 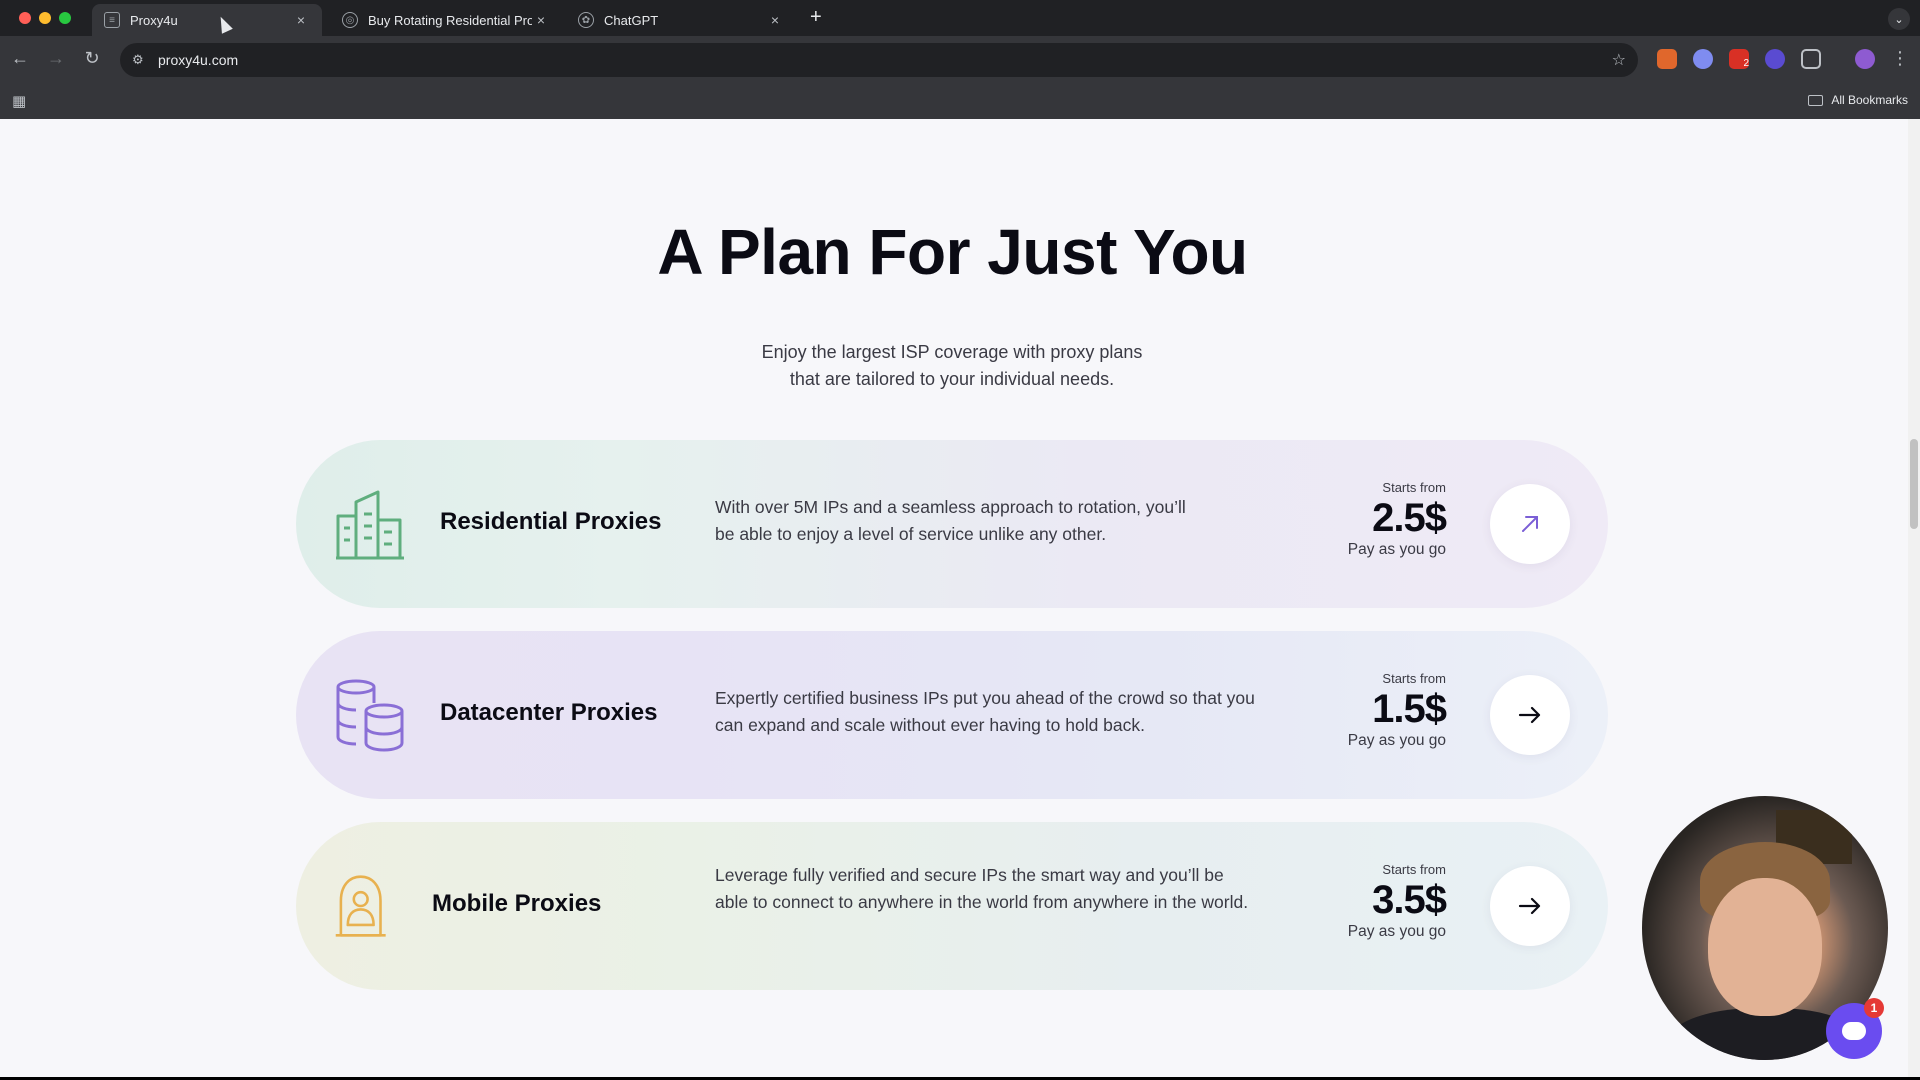 I want to click on bookmarks-bar: ▦ All Bookmarks, so click(x=960, y=101).